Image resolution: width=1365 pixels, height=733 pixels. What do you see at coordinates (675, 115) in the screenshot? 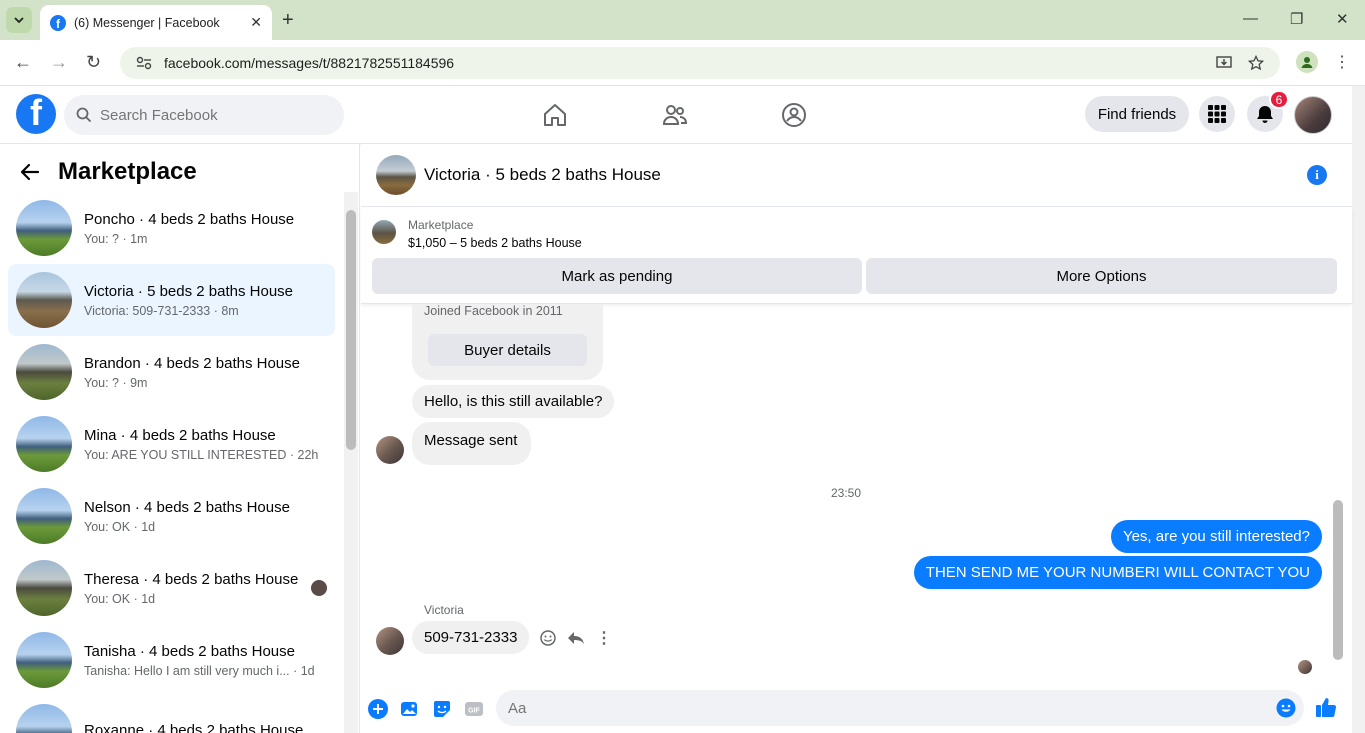
I see `friends-nav-icon` at bounding box center [675, 115].